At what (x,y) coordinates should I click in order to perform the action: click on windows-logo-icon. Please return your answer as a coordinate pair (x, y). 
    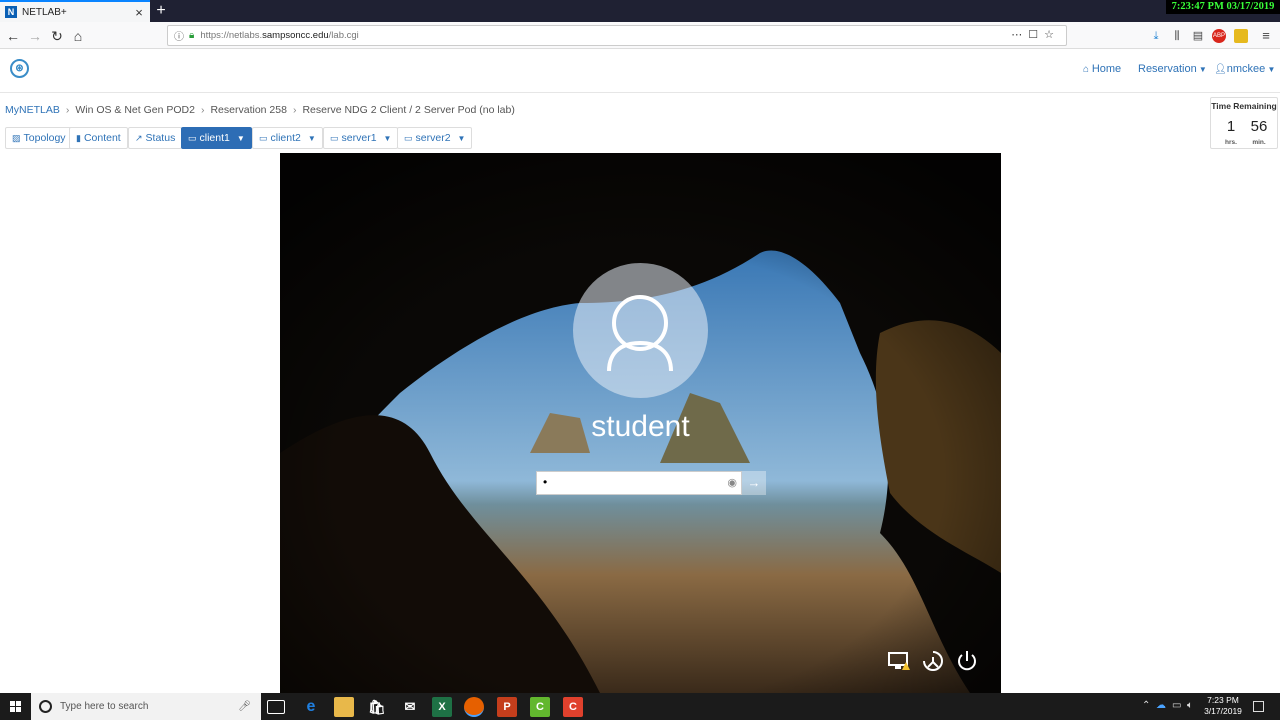
    Looking at the image, I should click on (15, 706).